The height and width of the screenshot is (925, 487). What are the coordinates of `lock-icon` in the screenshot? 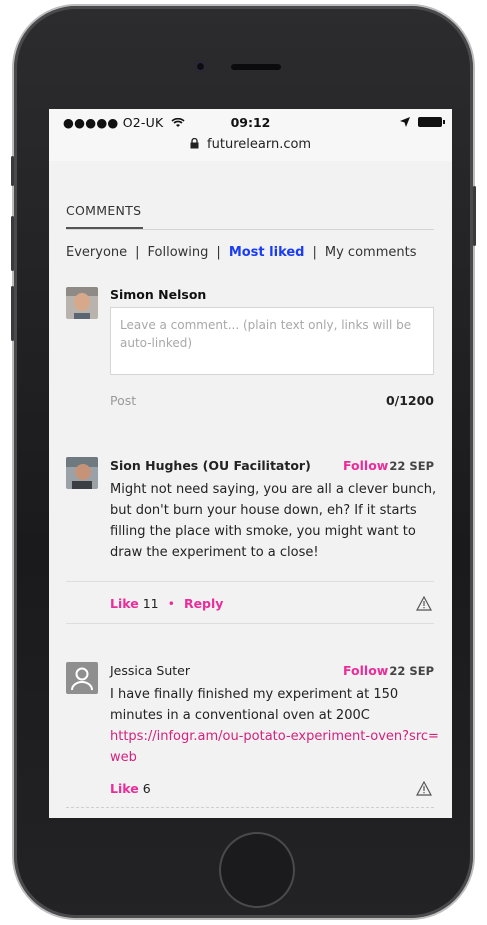 It's located at (194, 143).